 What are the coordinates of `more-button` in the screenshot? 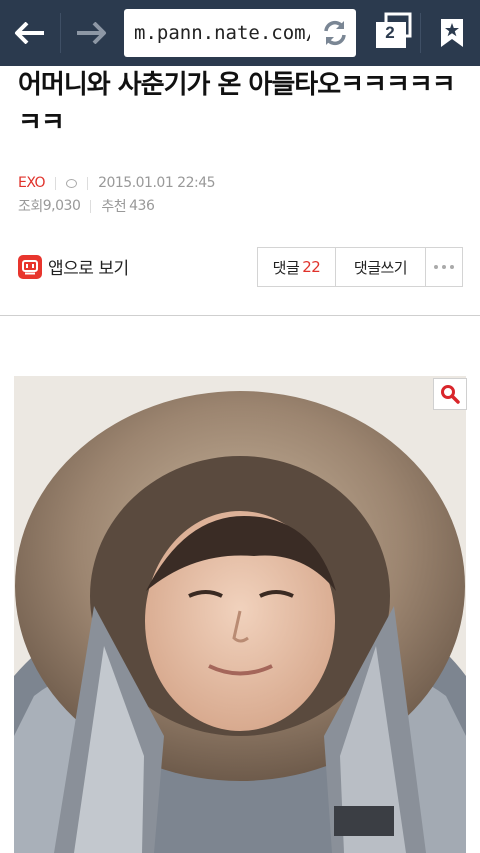 It's located at (443, 267).